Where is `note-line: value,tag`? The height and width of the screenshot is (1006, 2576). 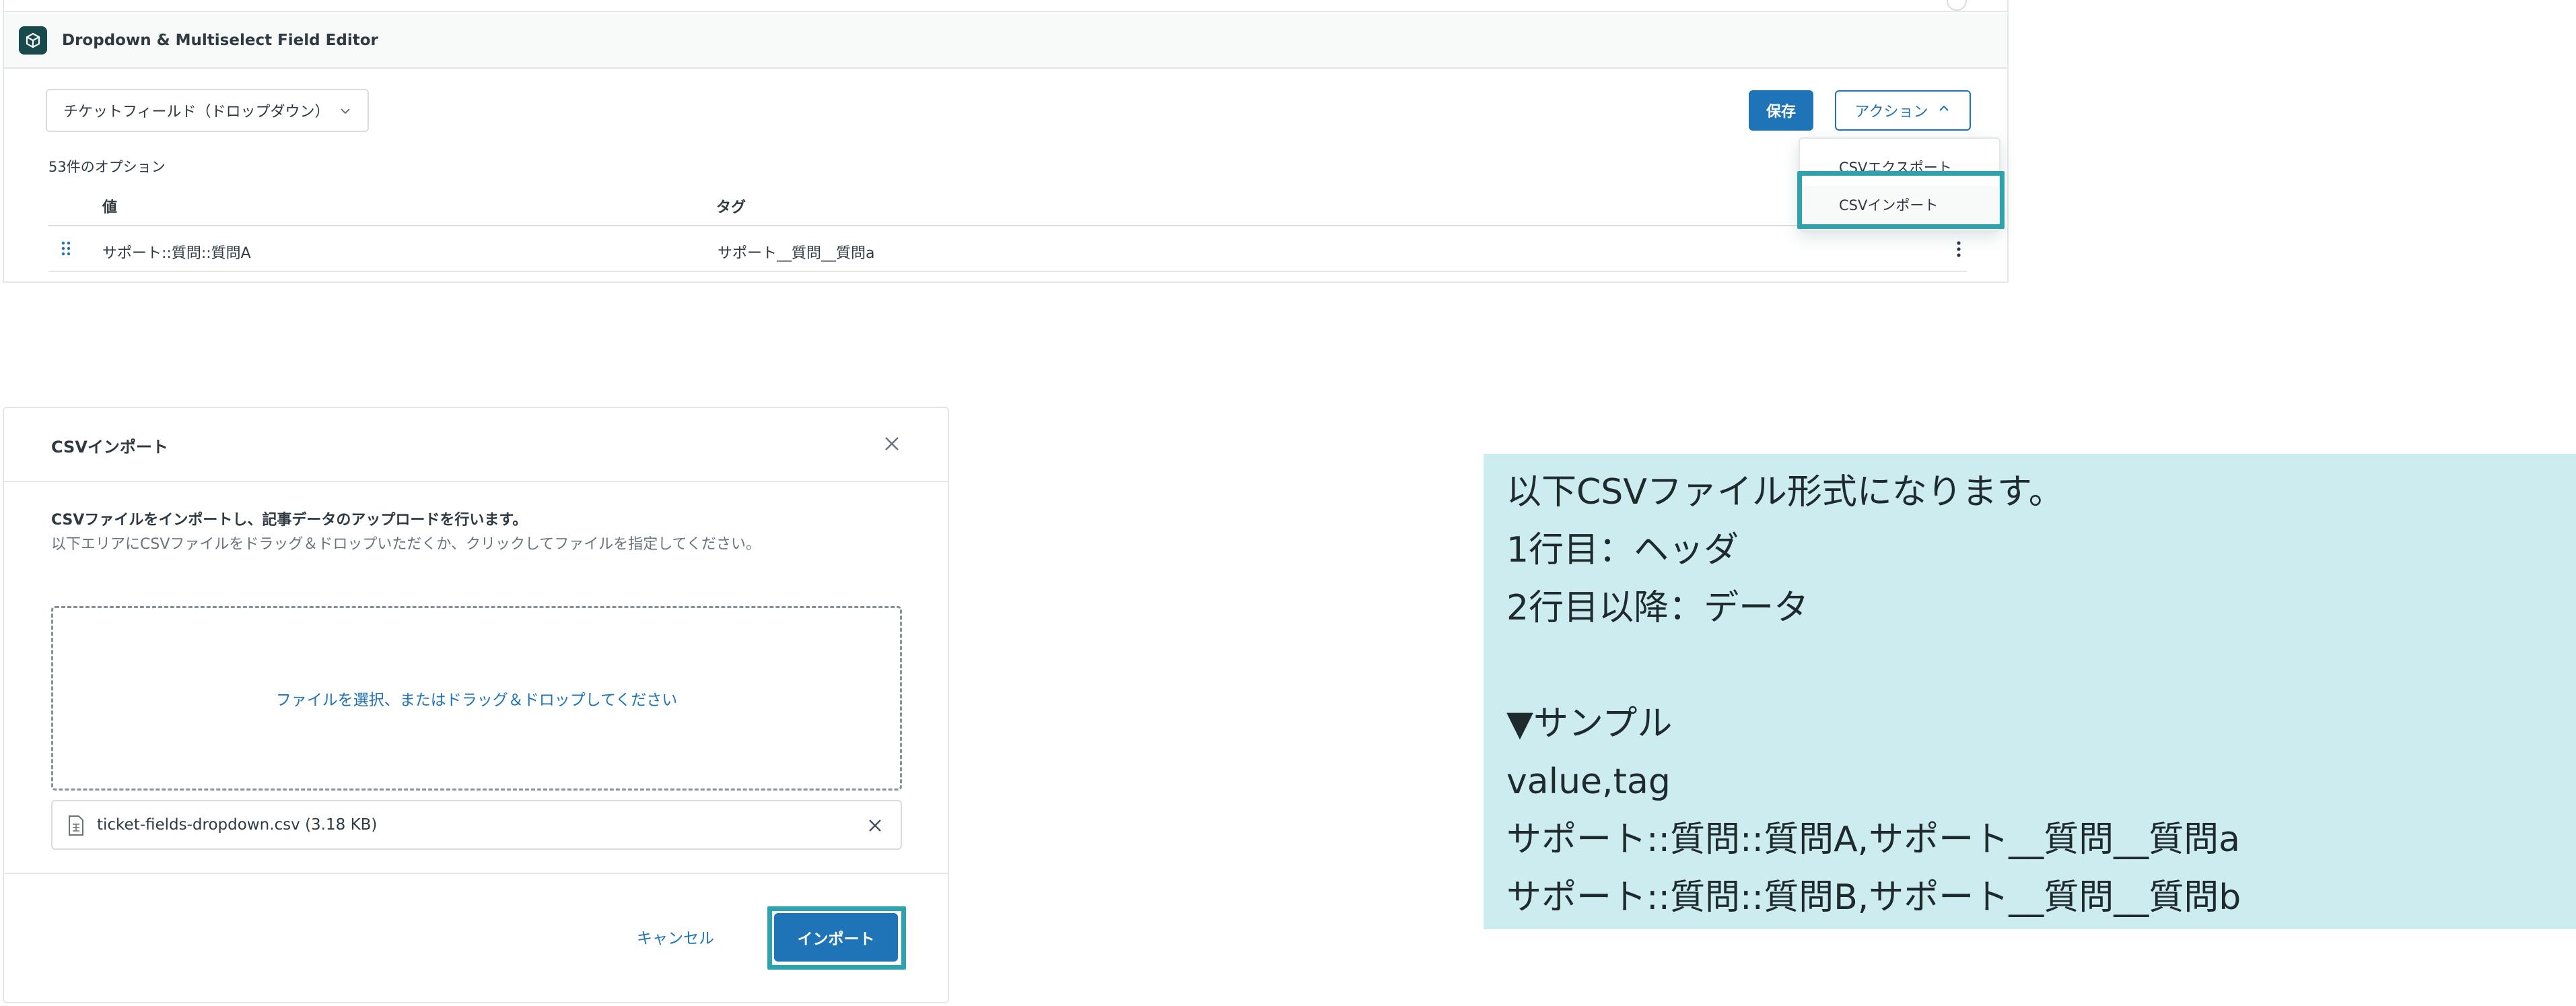 note-line: value,tag is located at coordinates (1588, 782).